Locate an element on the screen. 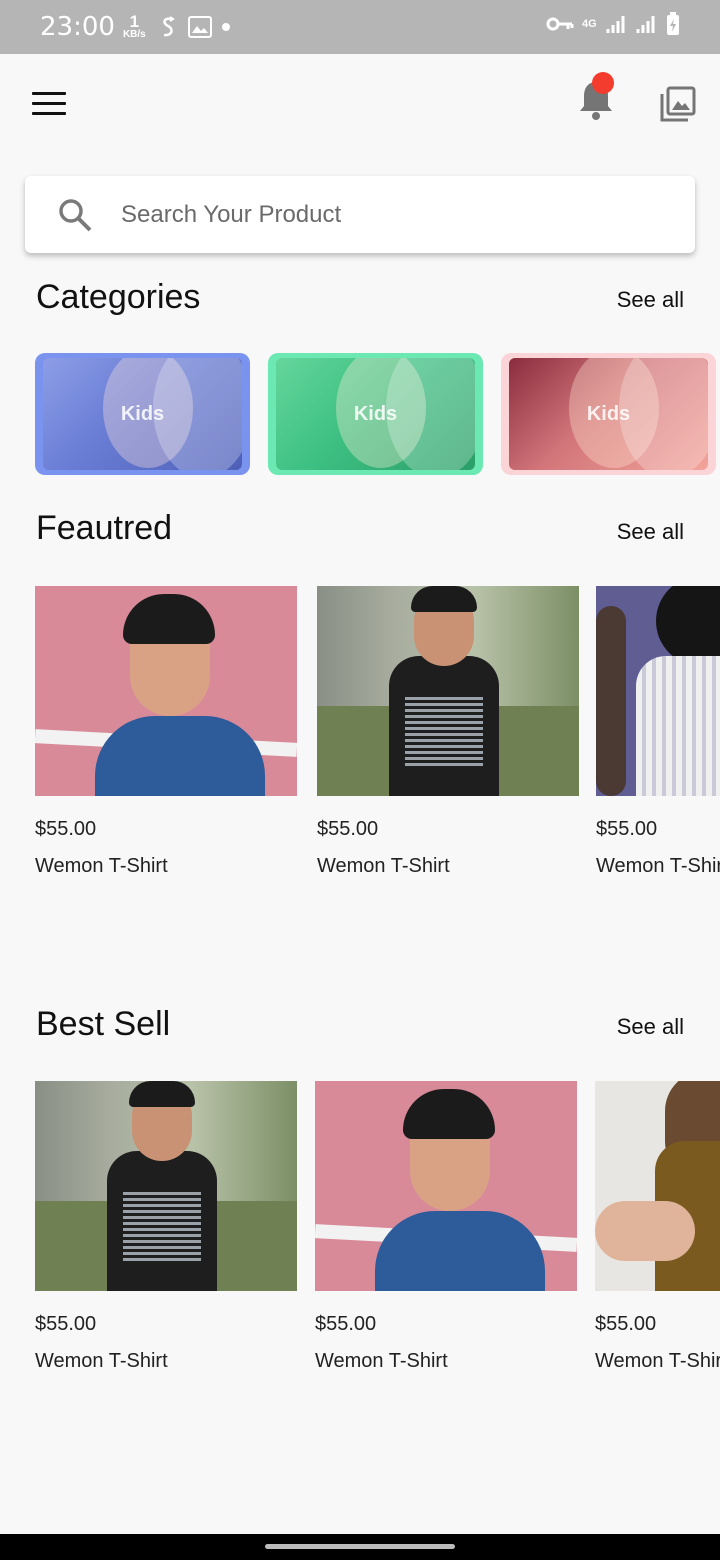 Image resolution: width=720 pixels, height=1560 pixels. network-speed-unit: KB/s is located at coordinates (134, 34).